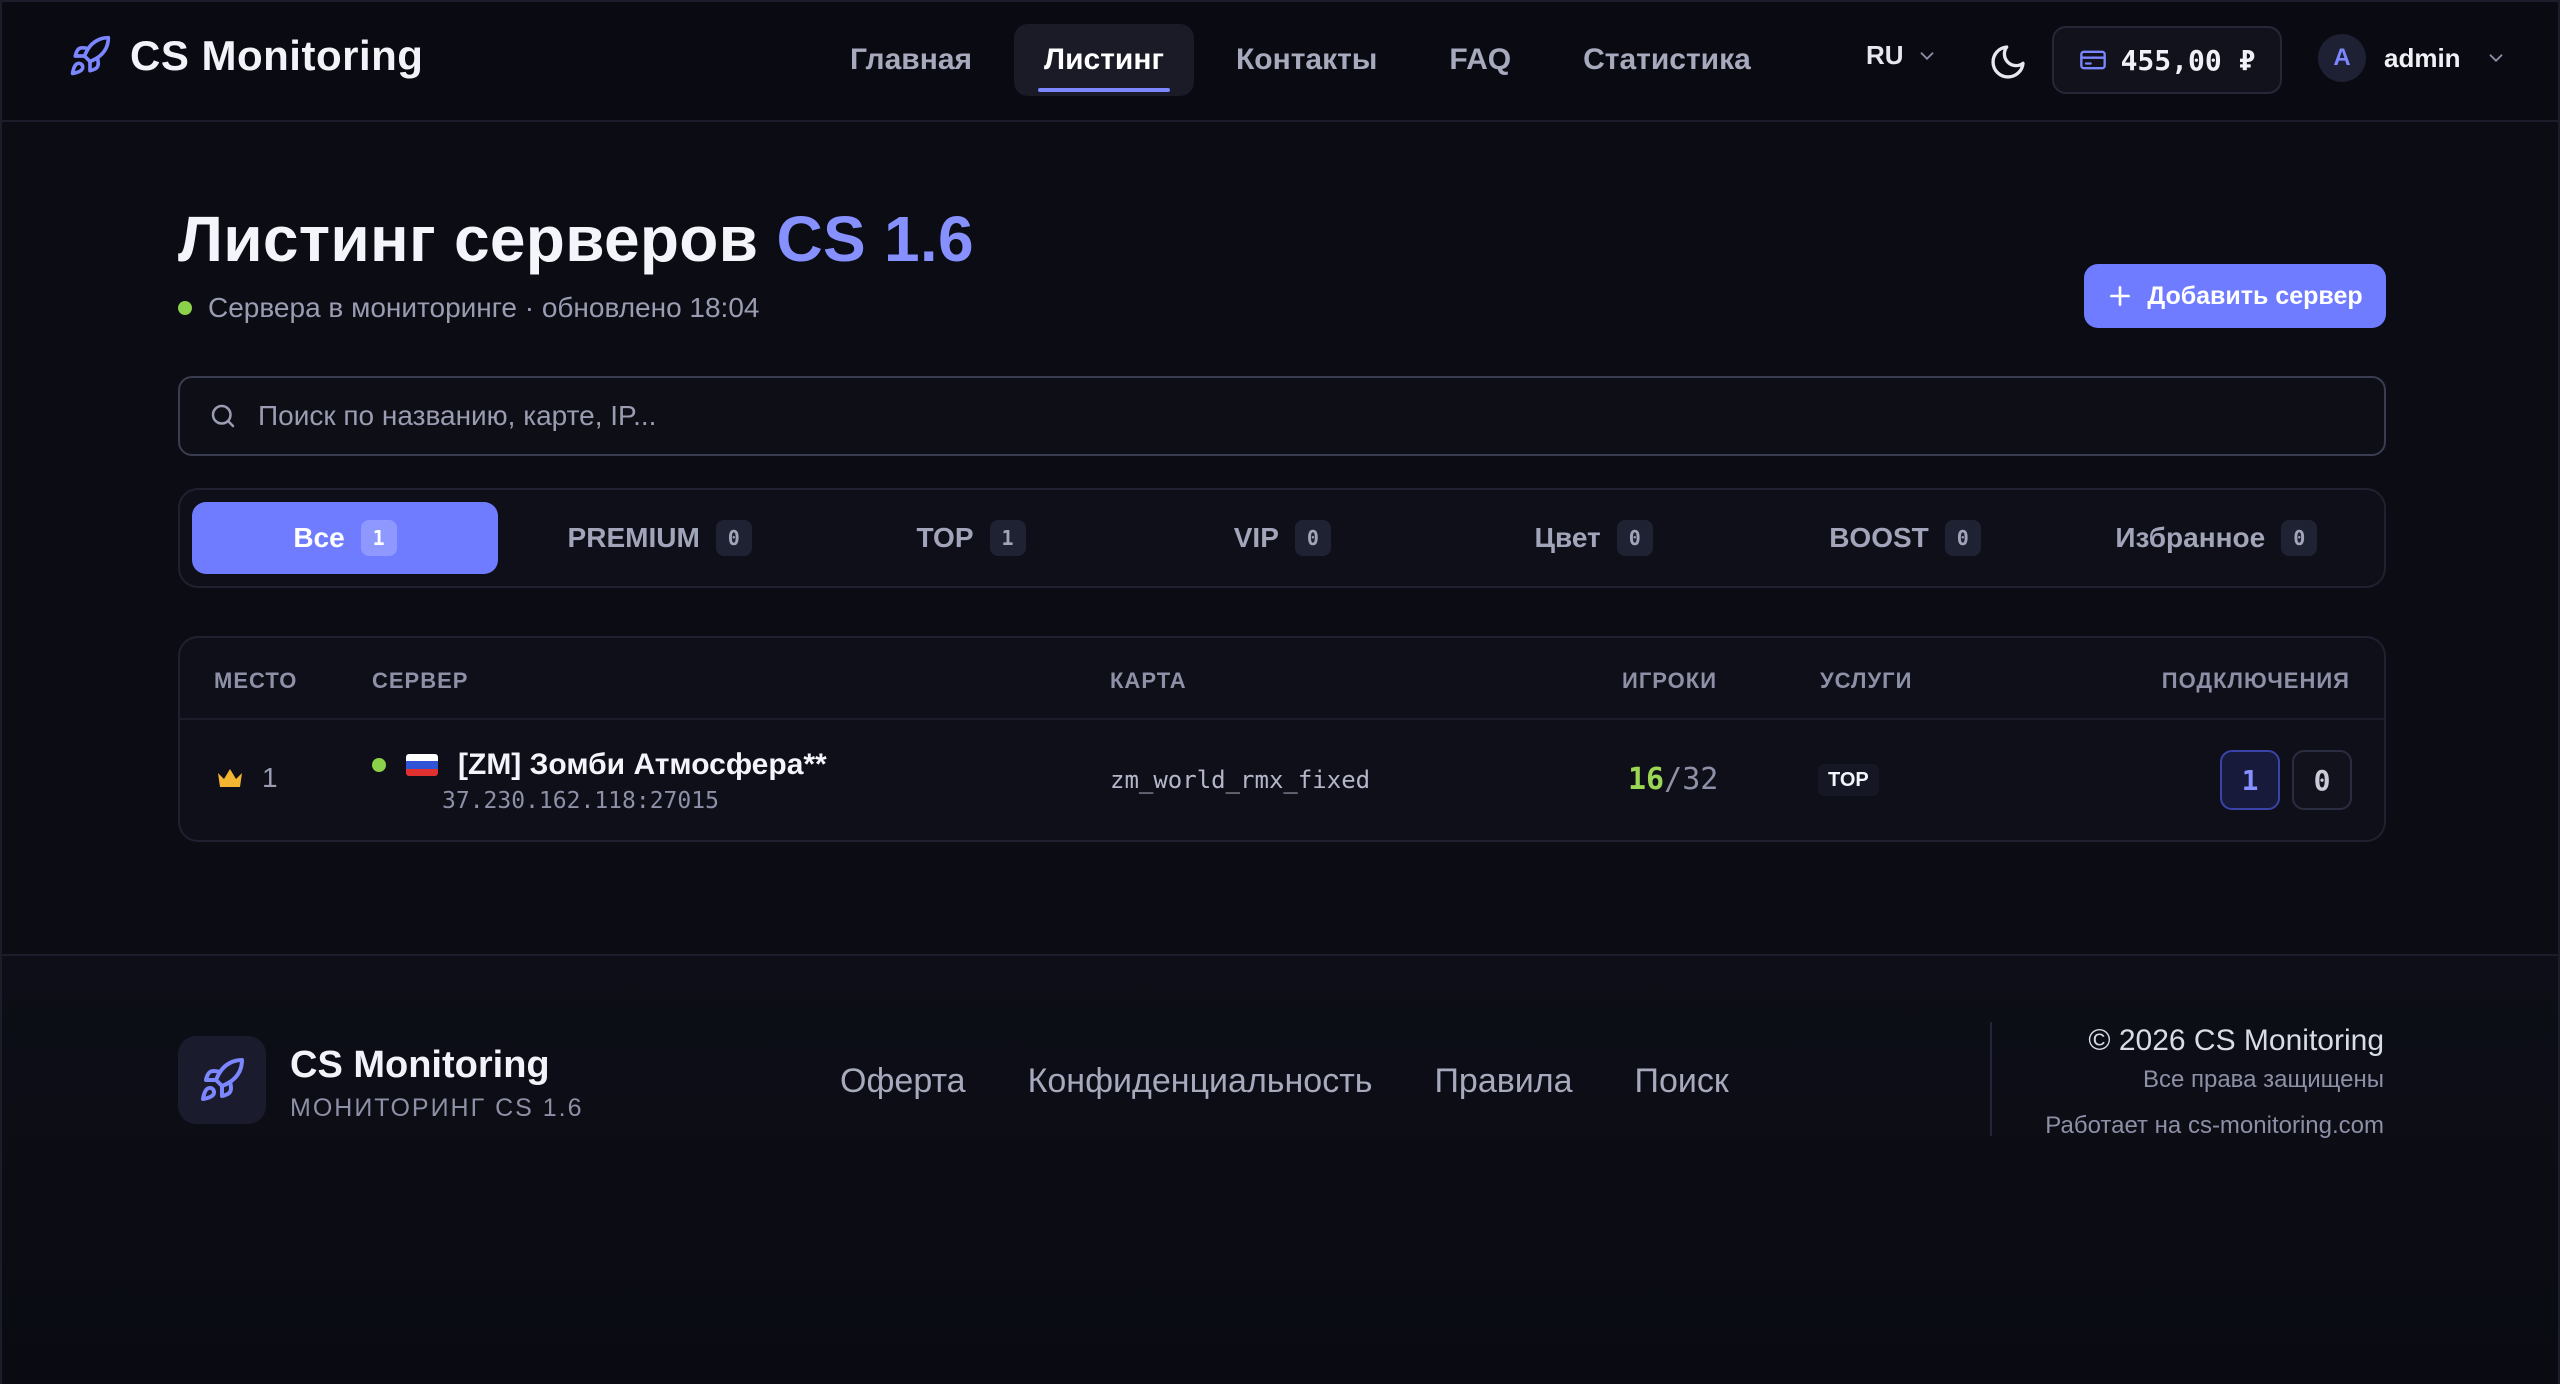 Image resolution: width=2560 pixels, height=1384 pixels. Describe the element at coordinates (185, 308) in the screenshot. I see `status-dot` at that location.